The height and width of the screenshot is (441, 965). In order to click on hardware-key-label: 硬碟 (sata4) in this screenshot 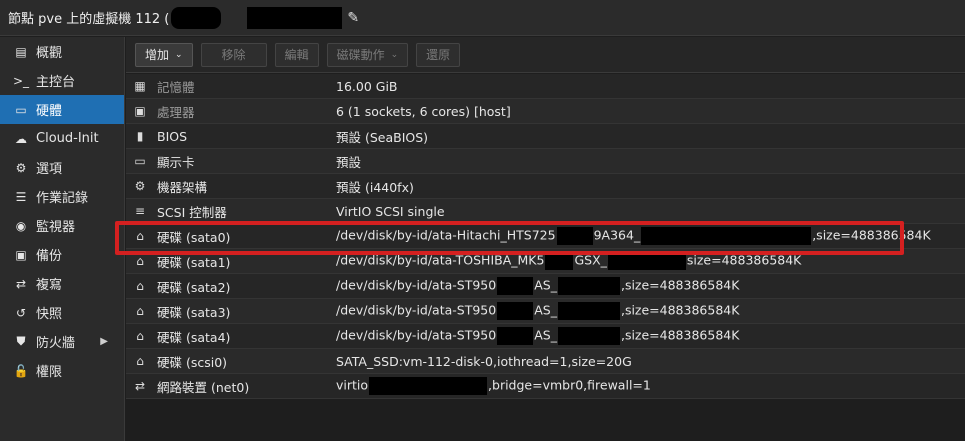, I will do `click(194, 337)`.